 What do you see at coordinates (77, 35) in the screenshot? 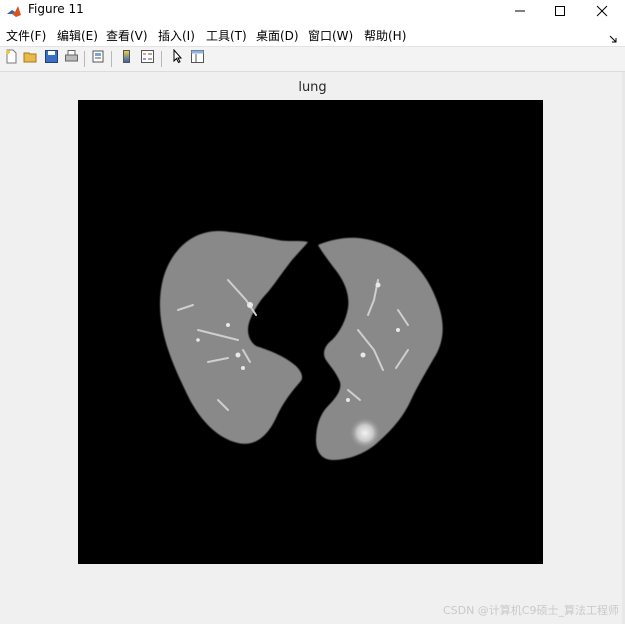
I see `menu-edit: 编辑(E)` at bounding box center [77, 35].